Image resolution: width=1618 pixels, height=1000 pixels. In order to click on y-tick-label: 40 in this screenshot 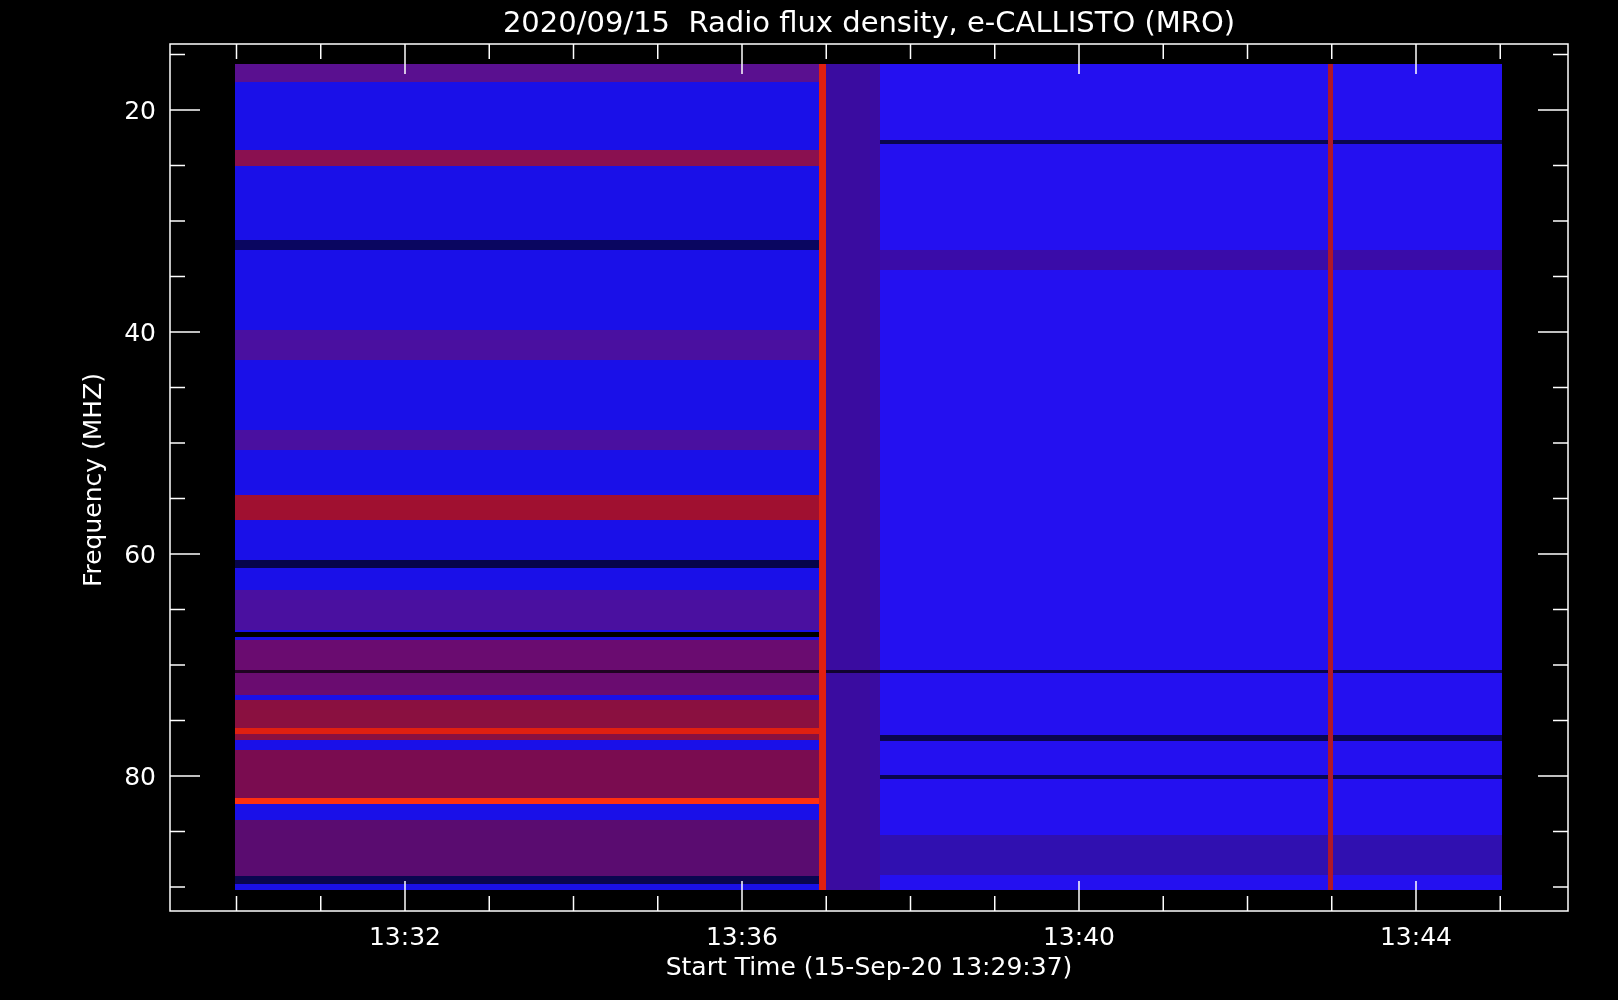, I will do `click(140, 332)`.